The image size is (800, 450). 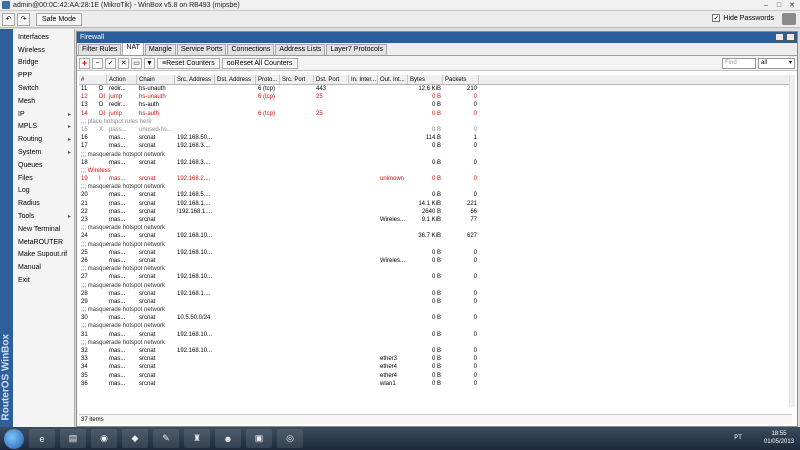 I want to click on find-input: Find, so click(x=739, y=63).